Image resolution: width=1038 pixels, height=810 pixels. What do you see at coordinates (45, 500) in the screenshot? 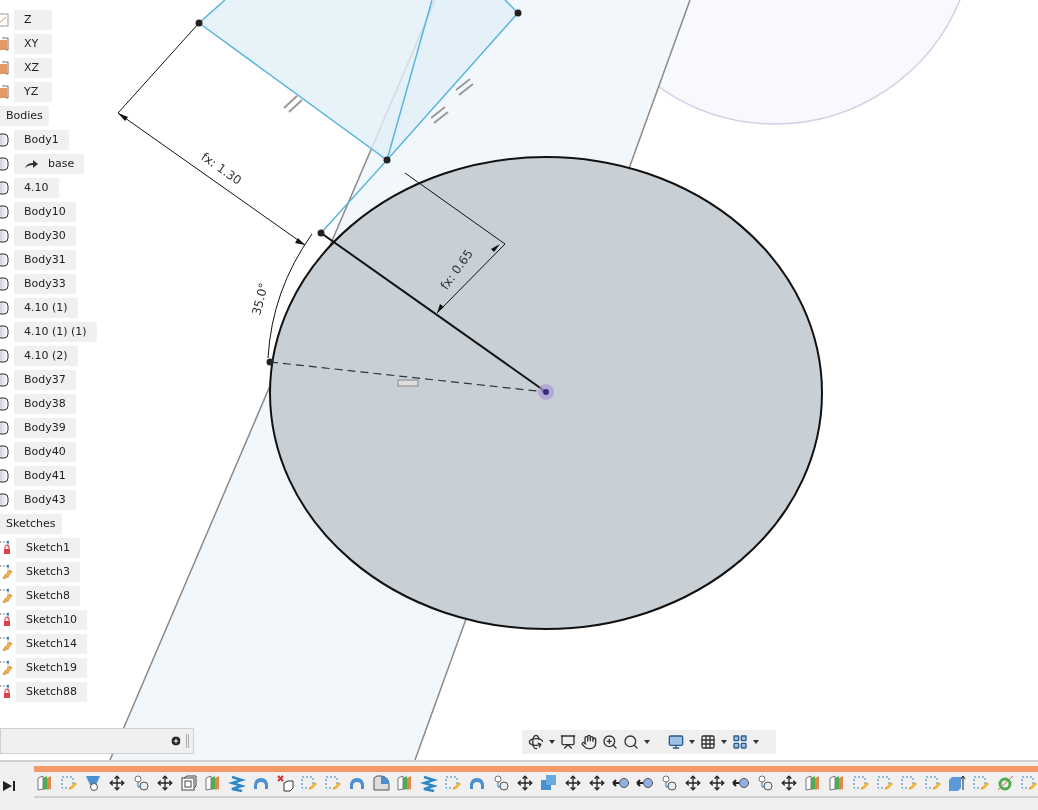
I see `browser-item: Body43` at bounding box center [45, 500].